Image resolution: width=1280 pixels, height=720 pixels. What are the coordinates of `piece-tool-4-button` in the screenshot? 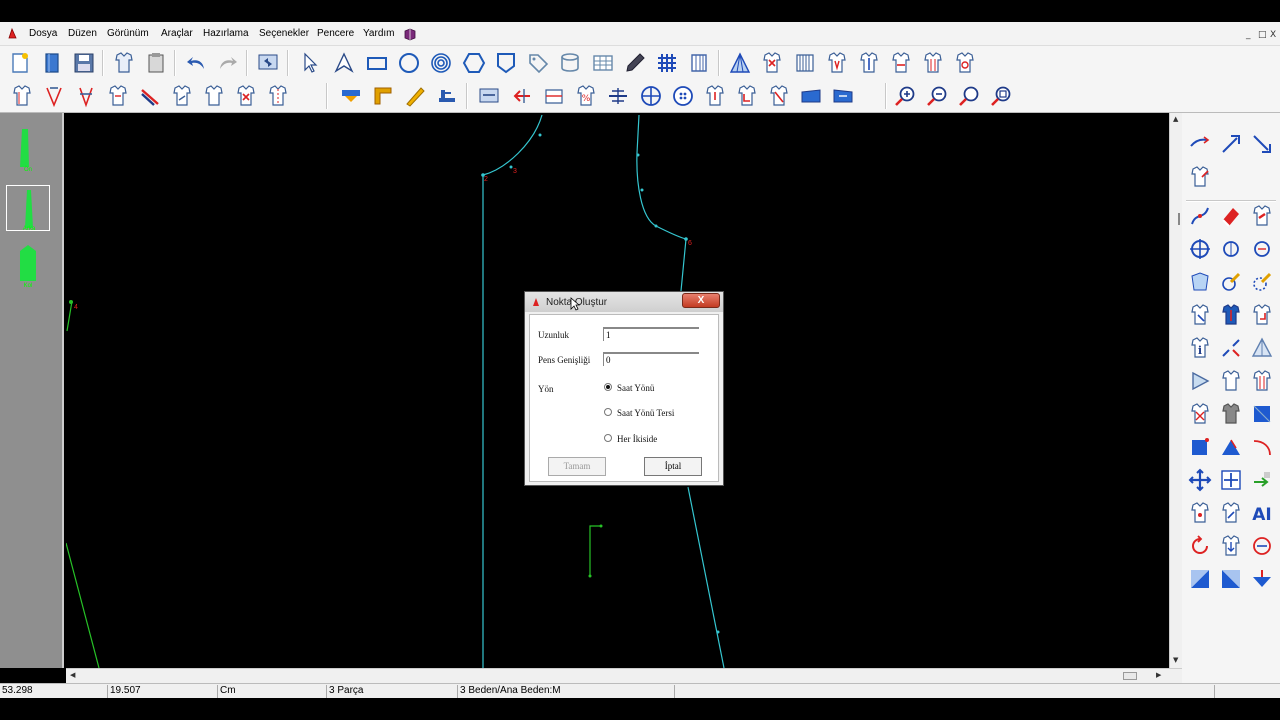 It's located at (118, 96).